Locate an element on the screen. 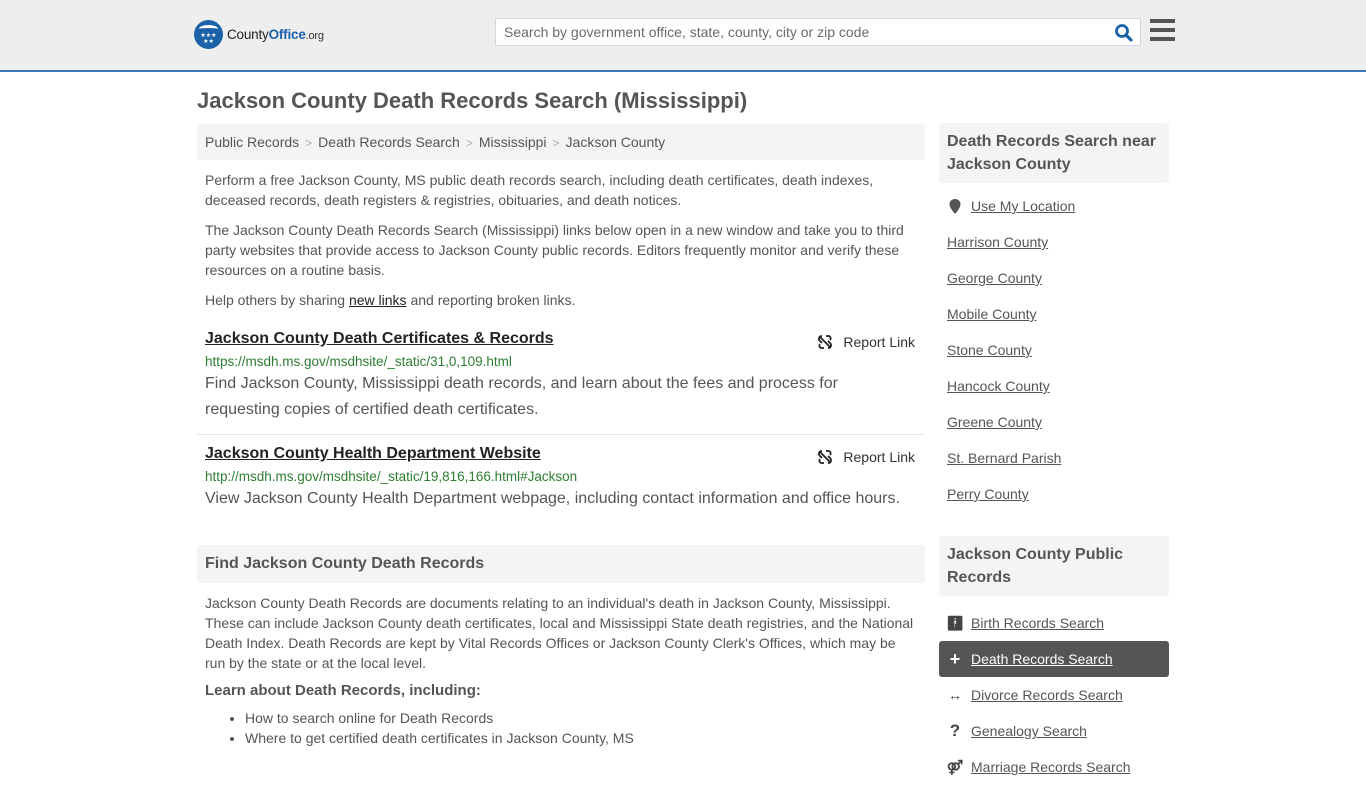 The width and height of the screenshot is (1366, 785). child-icon: 🚹︎ is located at coordinates (955, 622).